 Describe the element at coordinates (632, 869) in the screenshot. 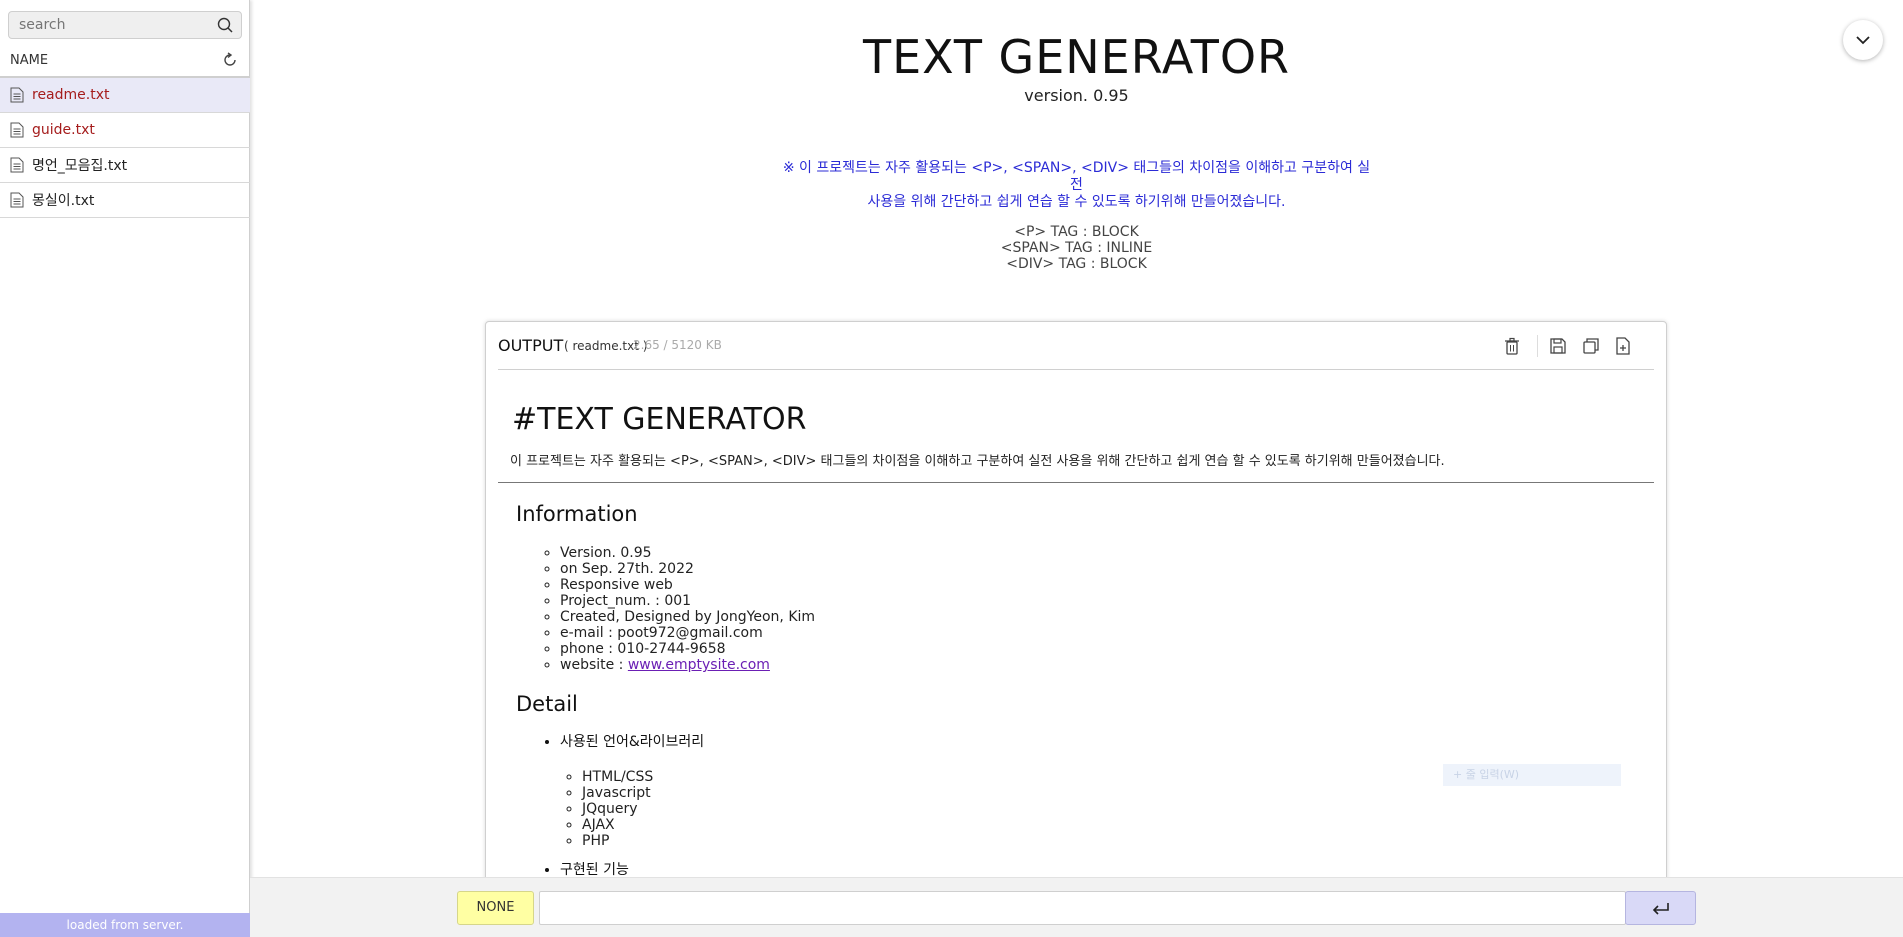

I see `list-item: 구현된 기능` at that location.